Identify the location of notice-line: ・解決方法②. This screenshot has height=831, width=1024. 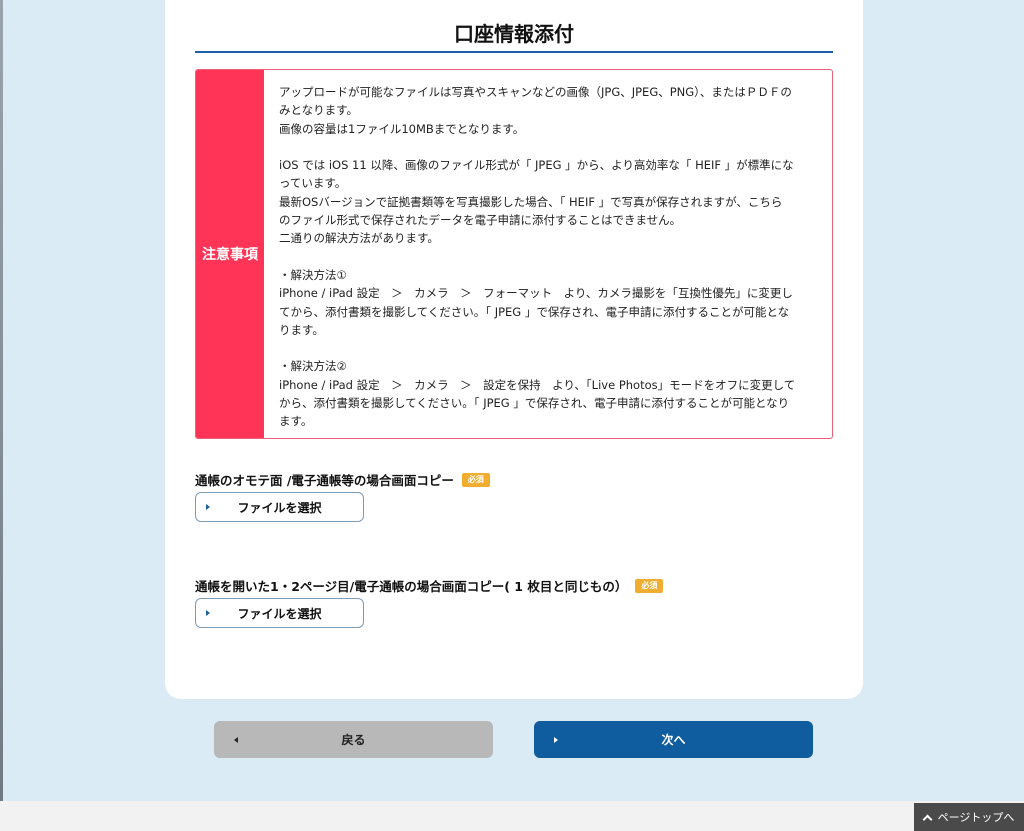
(313, 366).